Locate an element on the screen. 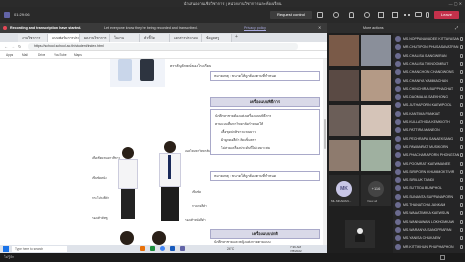  participant-name: MS.WANNAWAN LOKHOMKAW is located at coordinates (429, 221).